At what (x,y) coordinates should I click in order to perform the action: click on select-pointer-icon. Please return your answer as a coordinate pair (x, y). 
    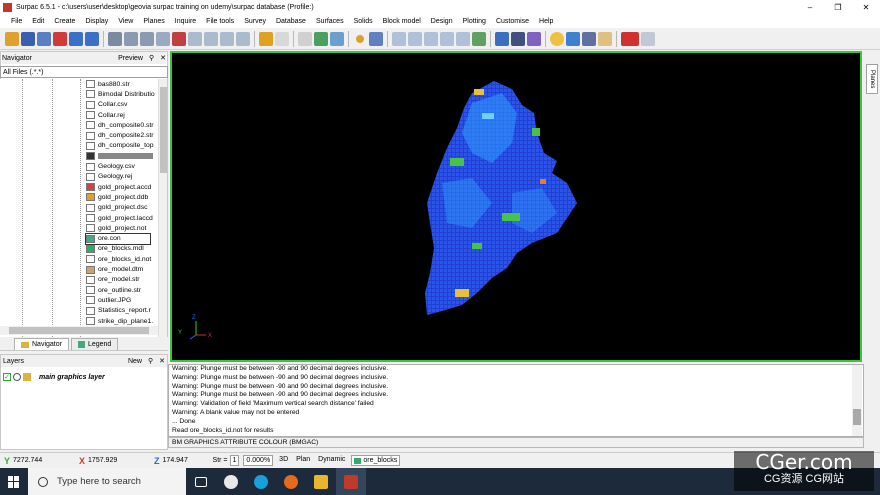
    Looking at the image, I should click on (282, 38).